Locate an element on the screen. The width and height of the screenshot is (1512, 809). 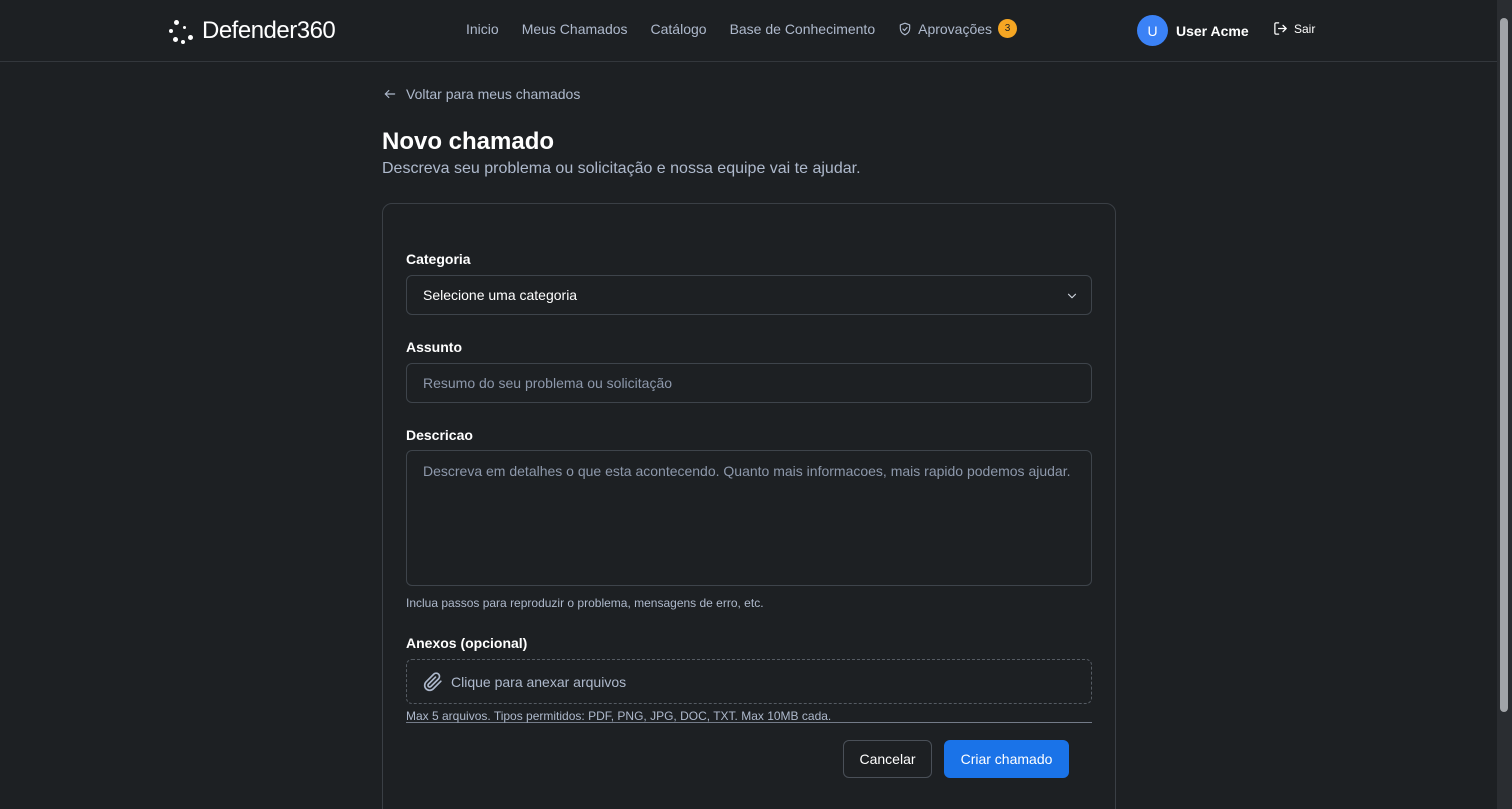
user-name: User Acme is located at coordinates (1212, 30).